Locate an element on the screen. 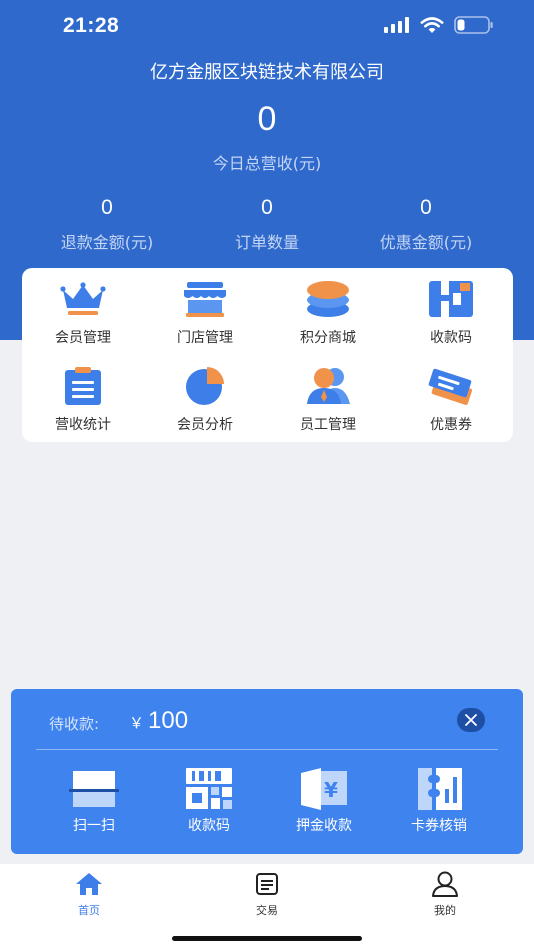  action-scan: 扫一扫 is located at coordinates (94, 801).